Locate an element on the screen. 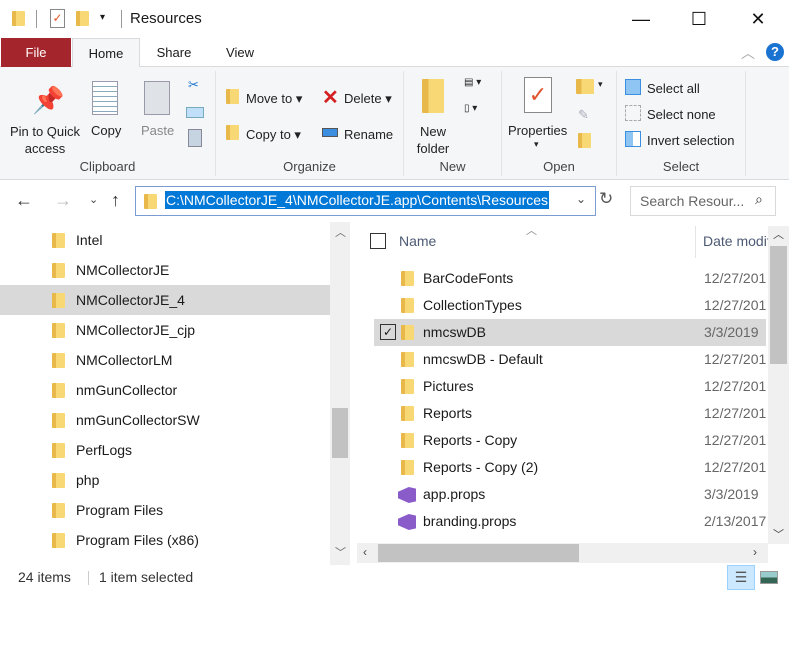  tab-view: View is located at coordinates (240, 52).